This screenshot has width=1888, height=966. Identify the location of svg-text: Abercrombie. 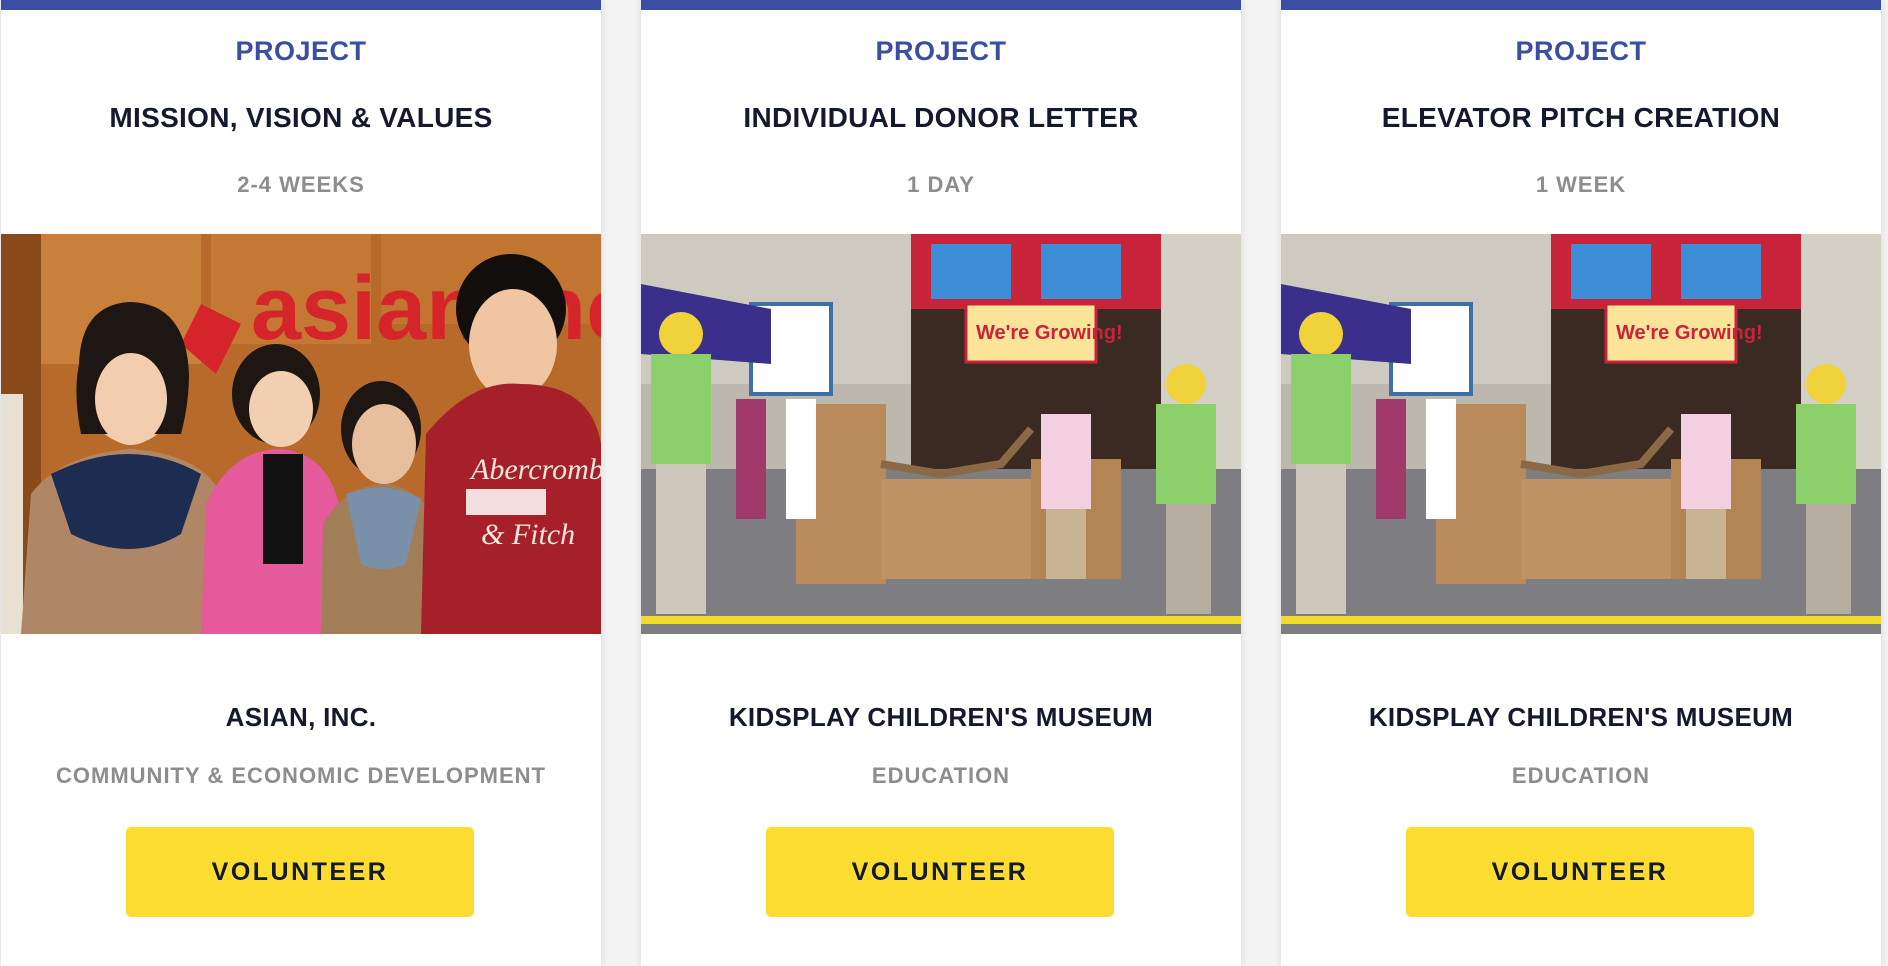
(535, 469).